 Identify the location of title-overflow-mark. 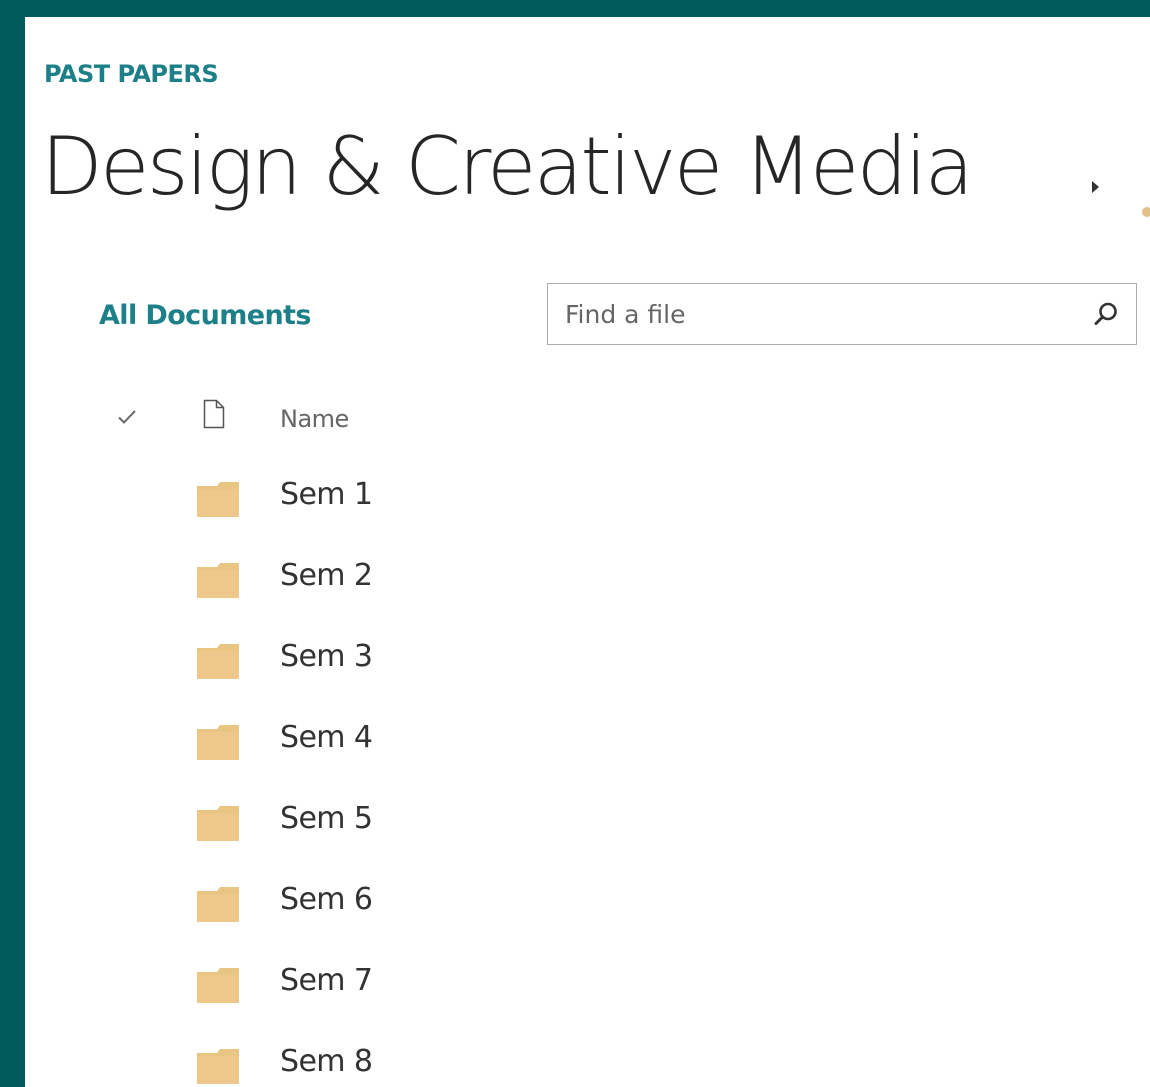
(1146, 212).